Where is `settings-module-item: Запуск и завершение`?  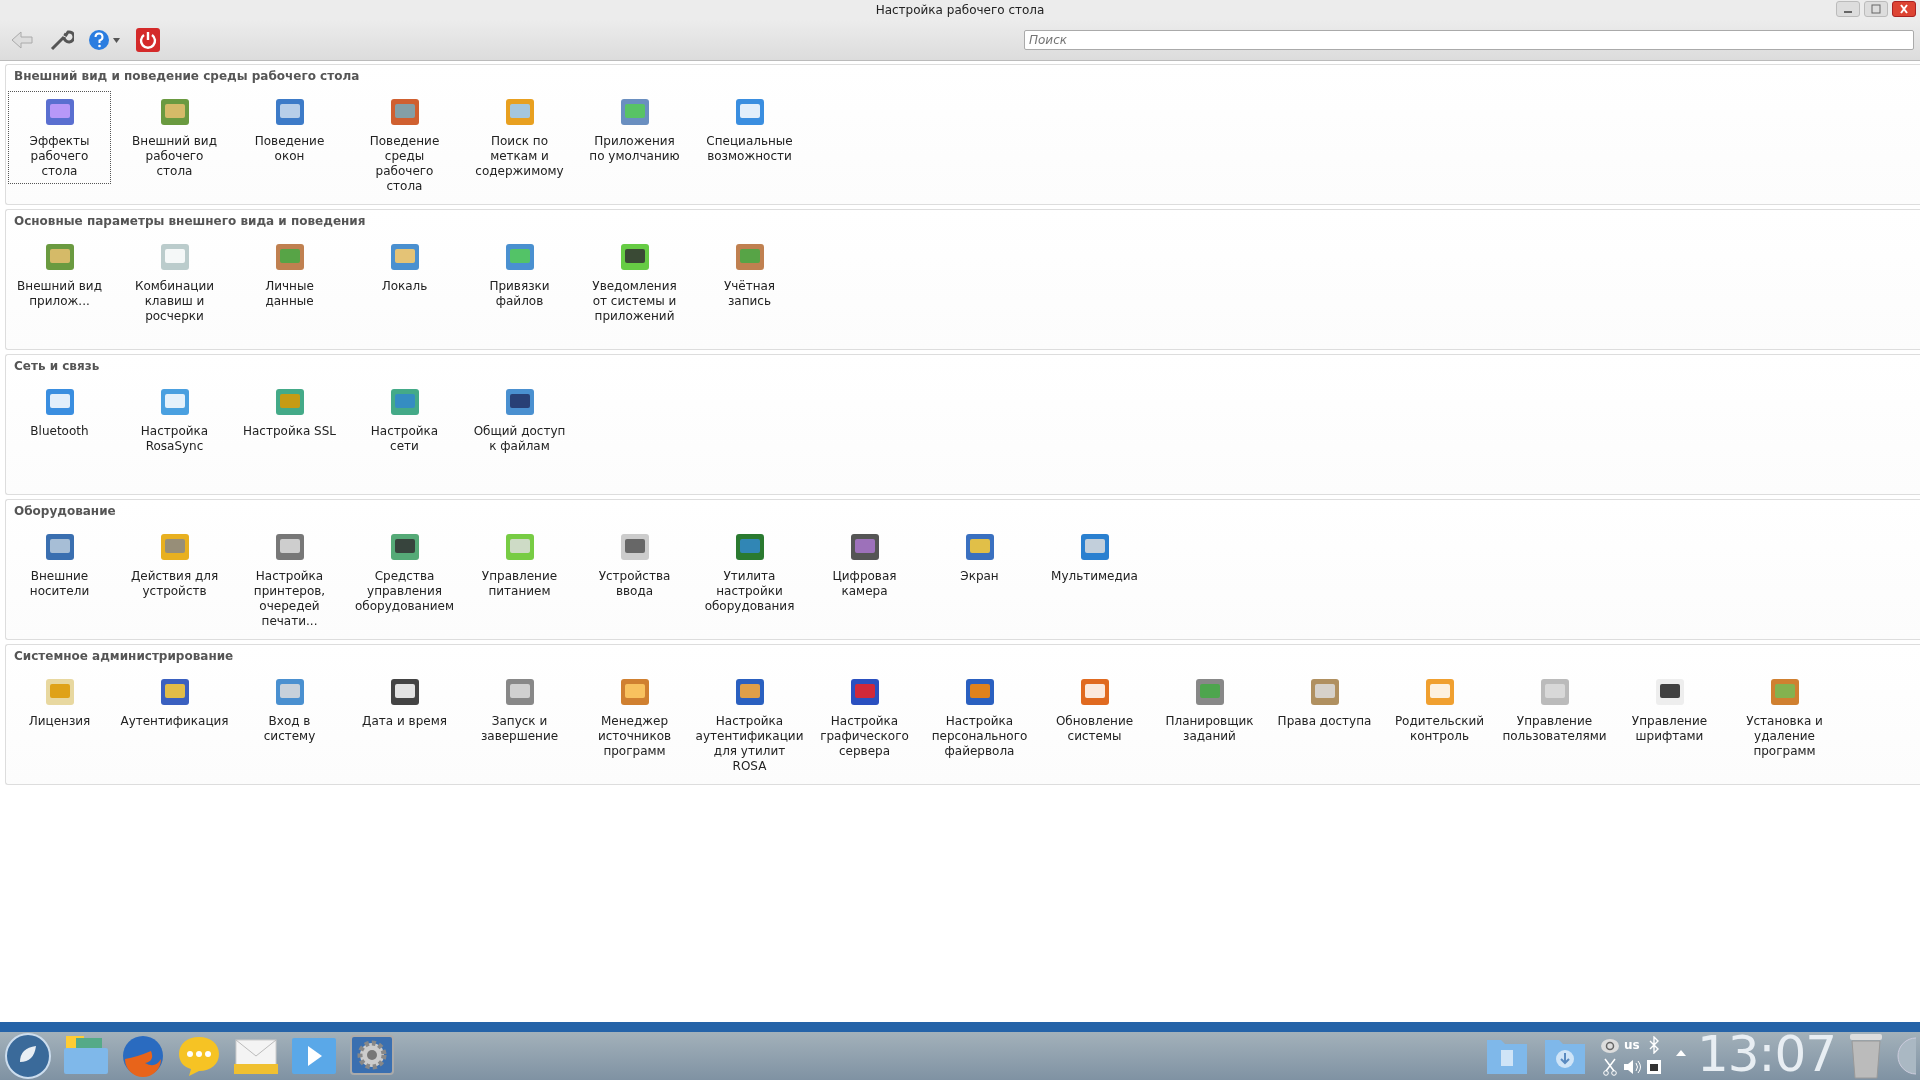 settings-module-item: Запуск и завершение is located at coordinates (519, 710).